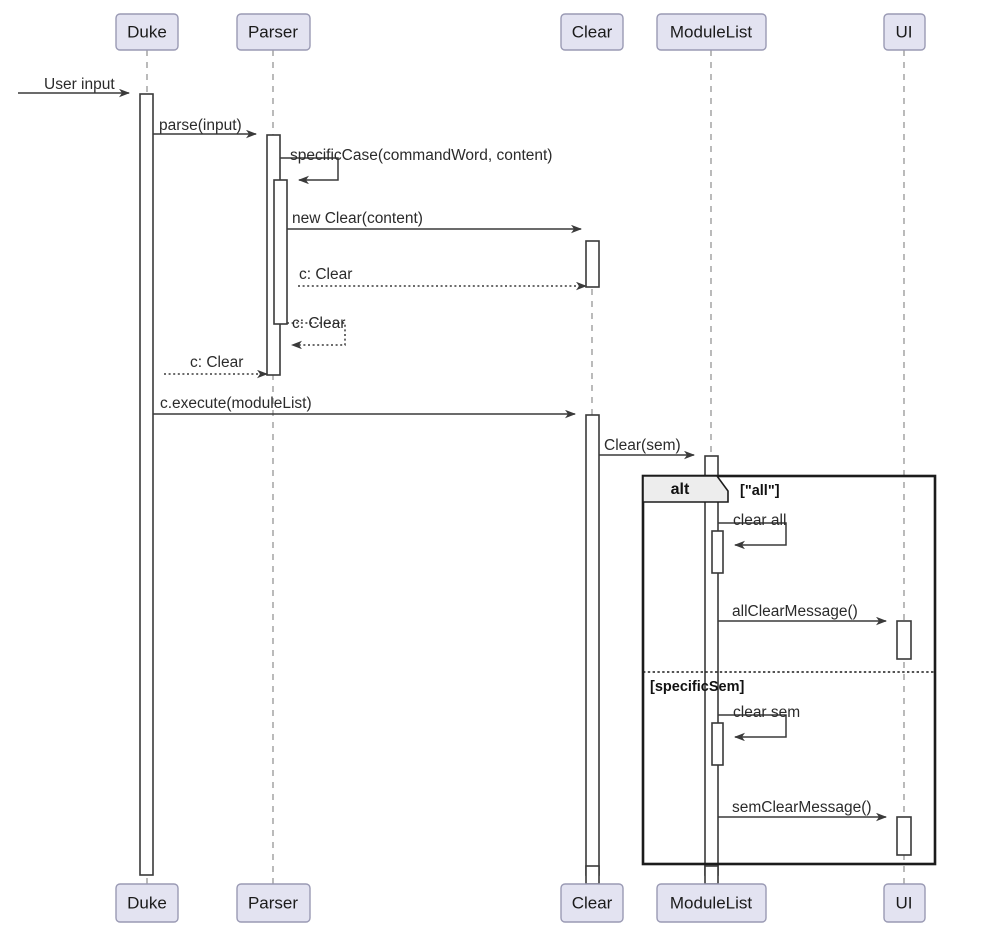 This screenshot has width=982, height=948. Describe the element at coordinates (280, 252) in the screenshot. I see `activation-bar-parser` at that location.